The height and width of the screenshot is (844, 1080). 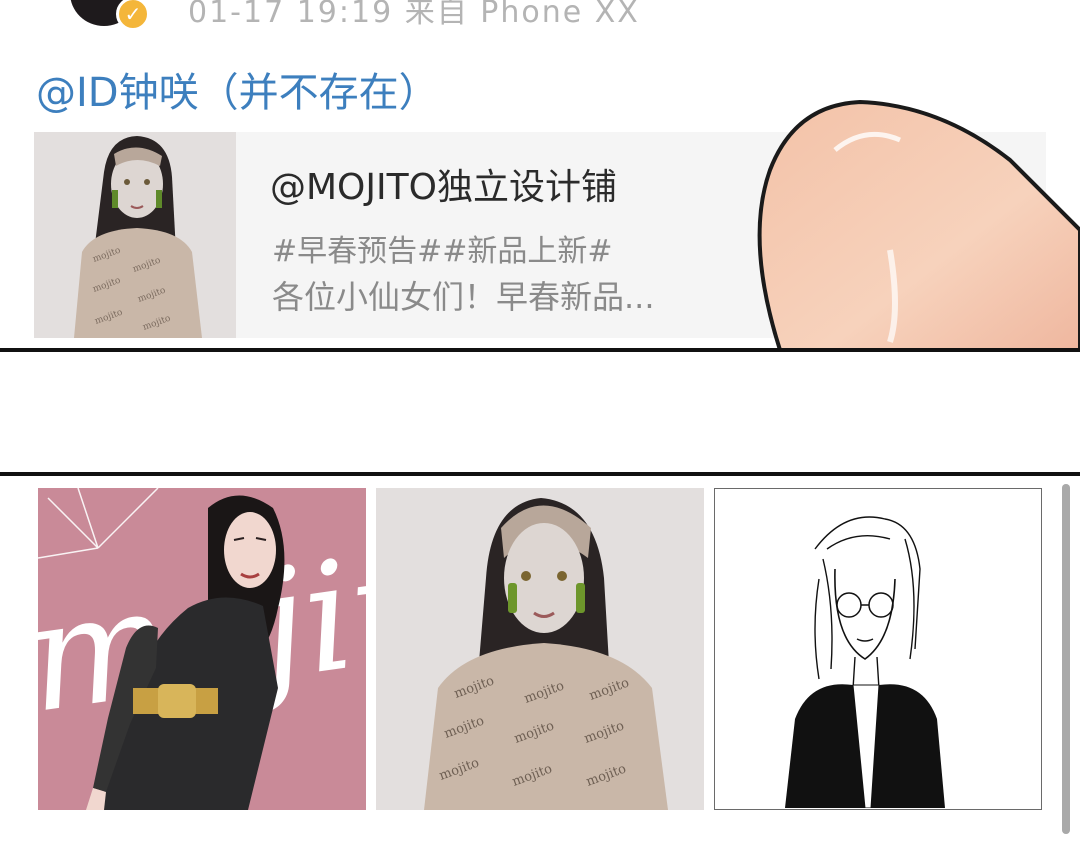 What do you see at coordinates (202, 649) in the screenshot?
I see `image-woman-black-dress: mojito` at bounding box center [202, 649].